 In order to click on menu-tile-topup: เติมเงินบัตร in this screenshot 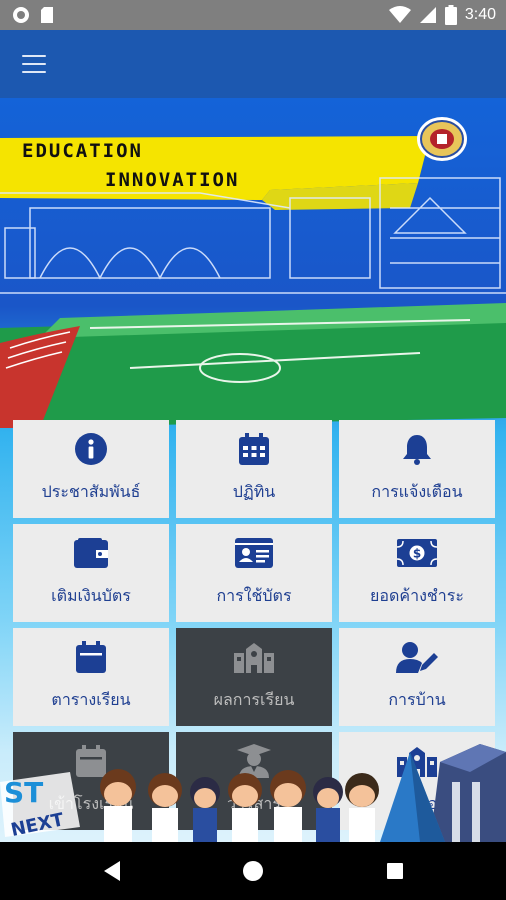, I will do `click(91, 573)`.